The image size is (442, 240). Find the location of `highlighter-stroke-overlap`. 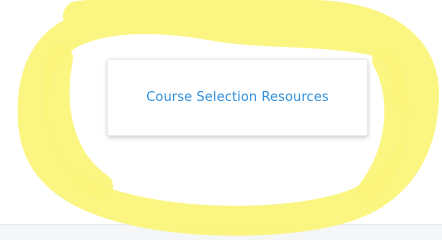

highlighter-stroke-overlap is located at coordinates (78, 122).